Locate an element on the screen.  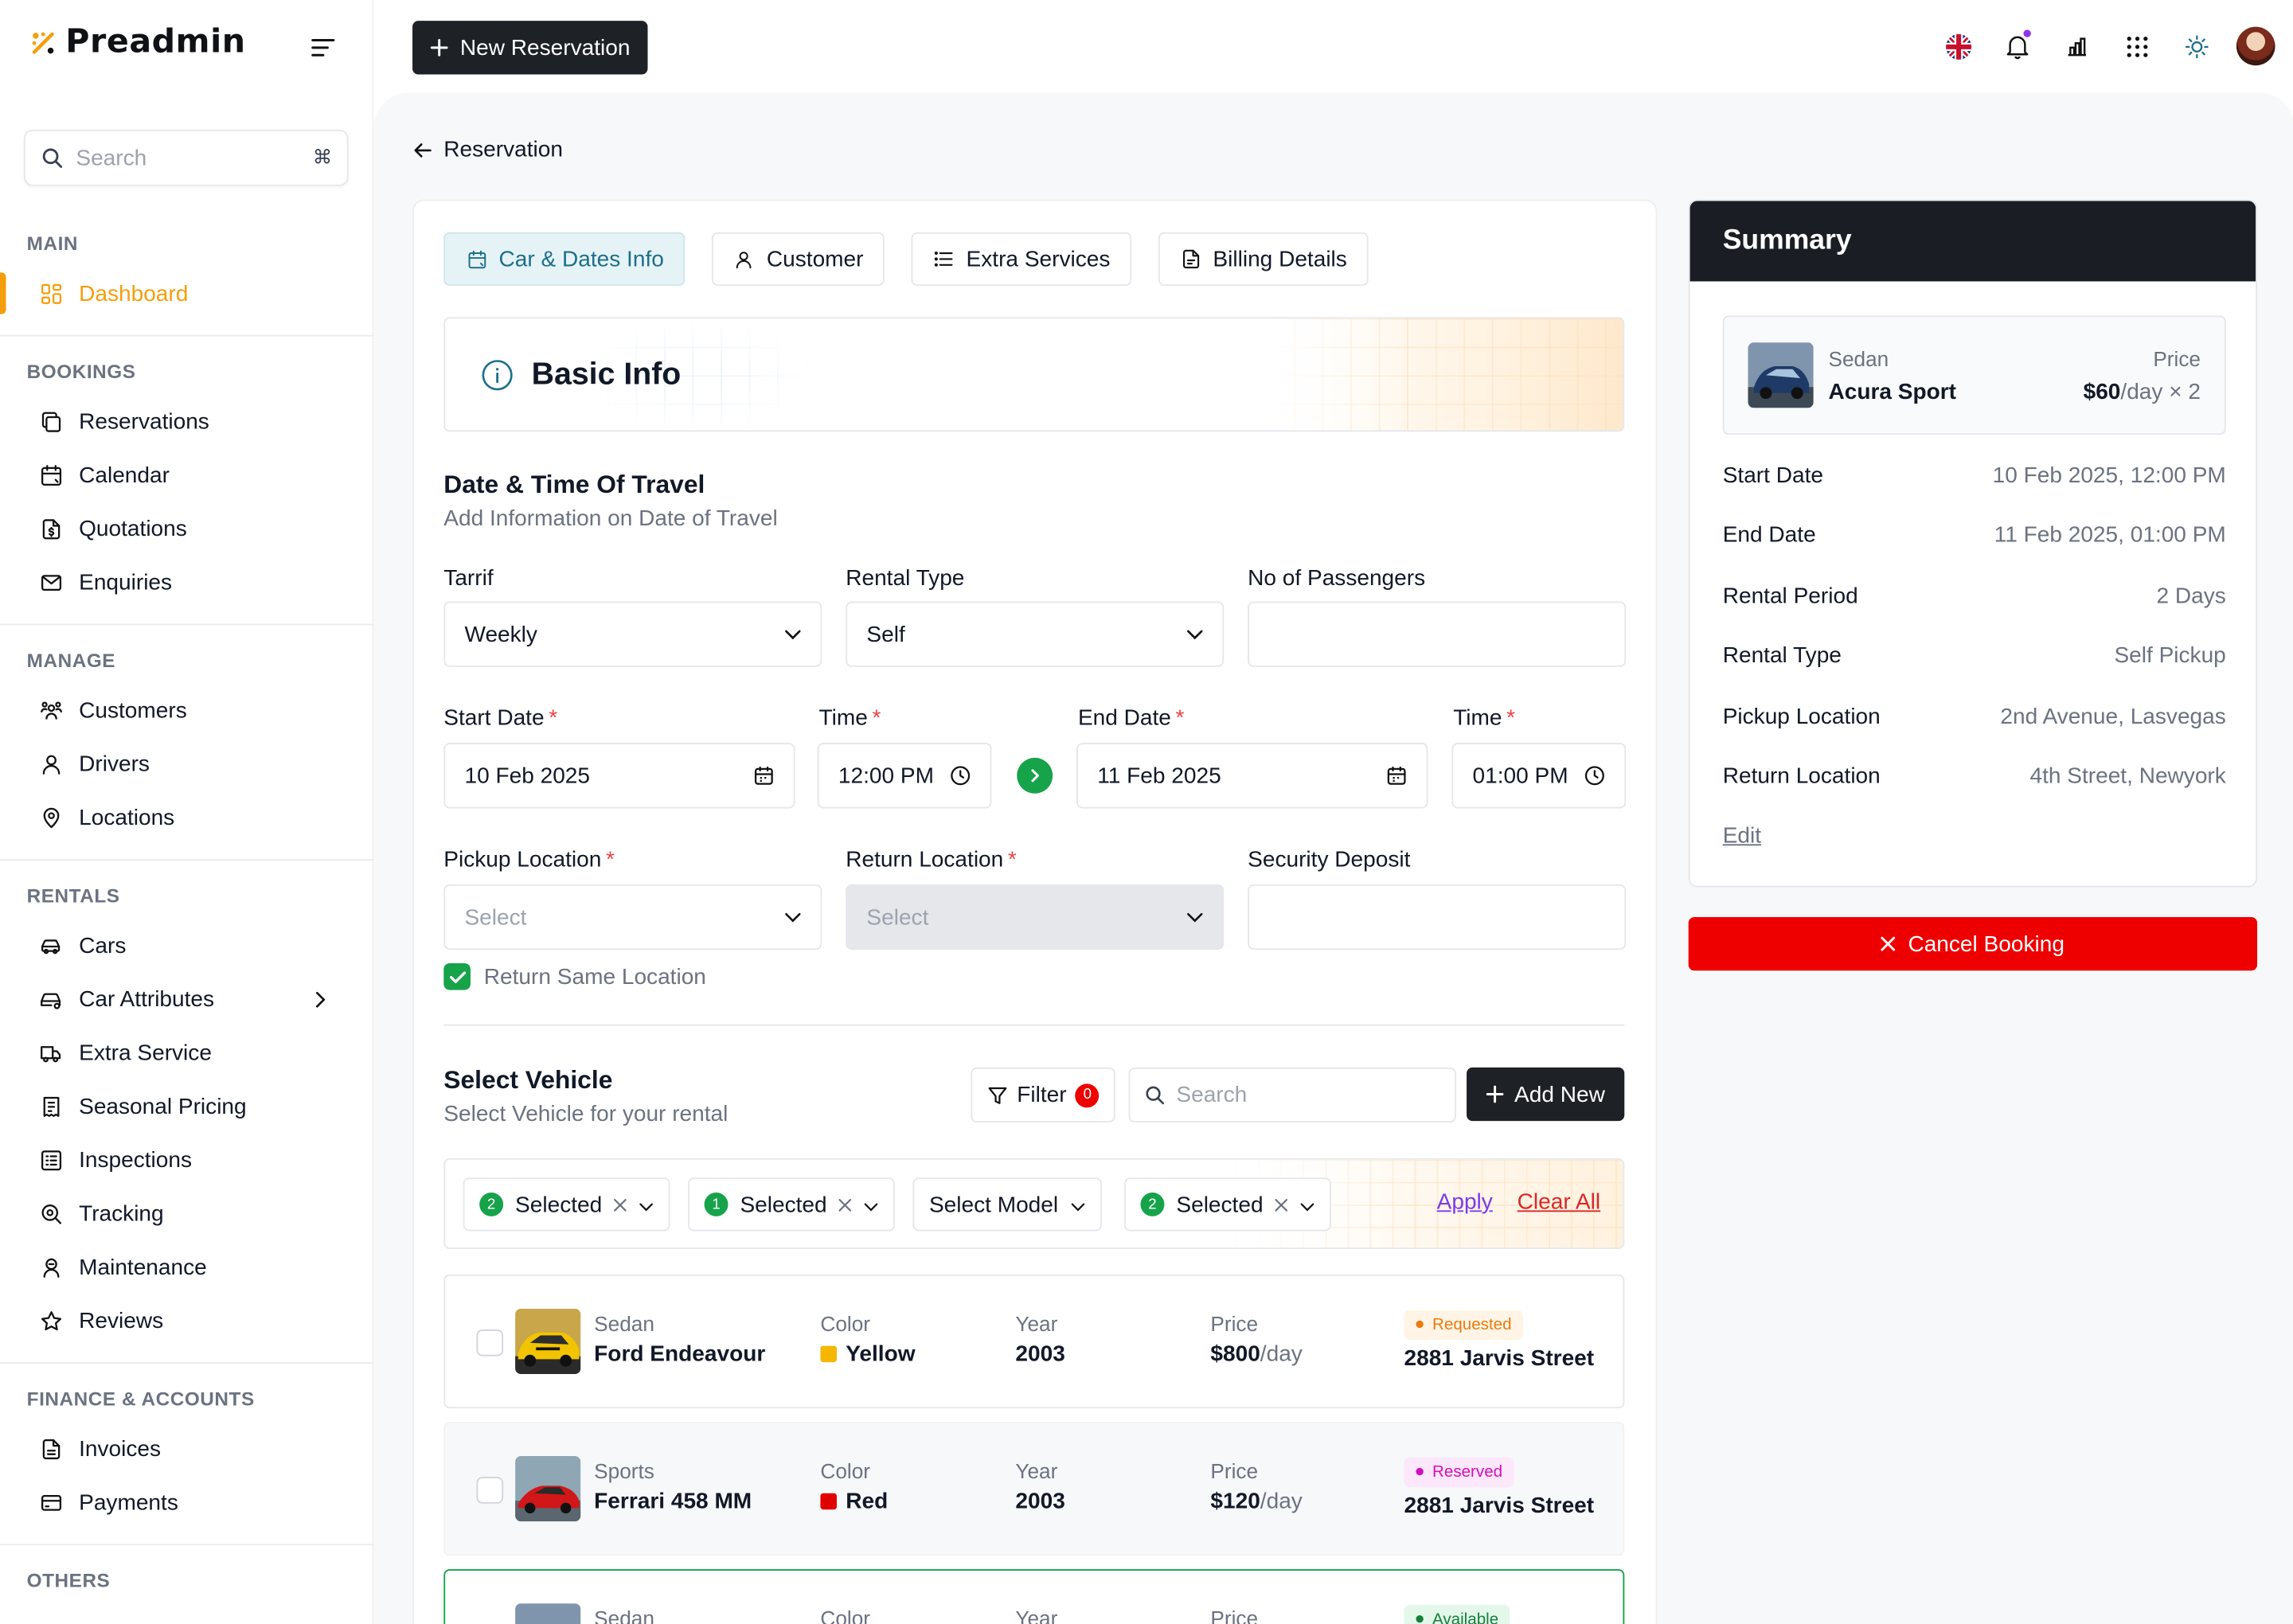
sidebar-search-input: Search ⌘ is located at coordinates (186, 157).